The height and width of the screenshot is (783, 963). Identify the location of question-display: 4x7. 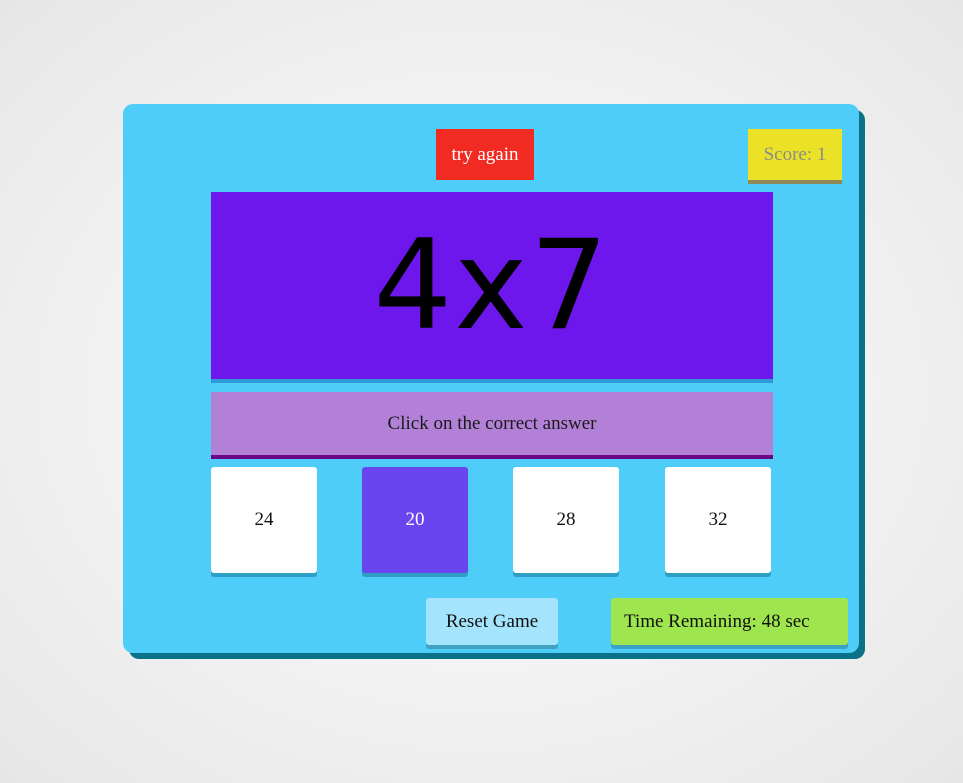
(492, 285).